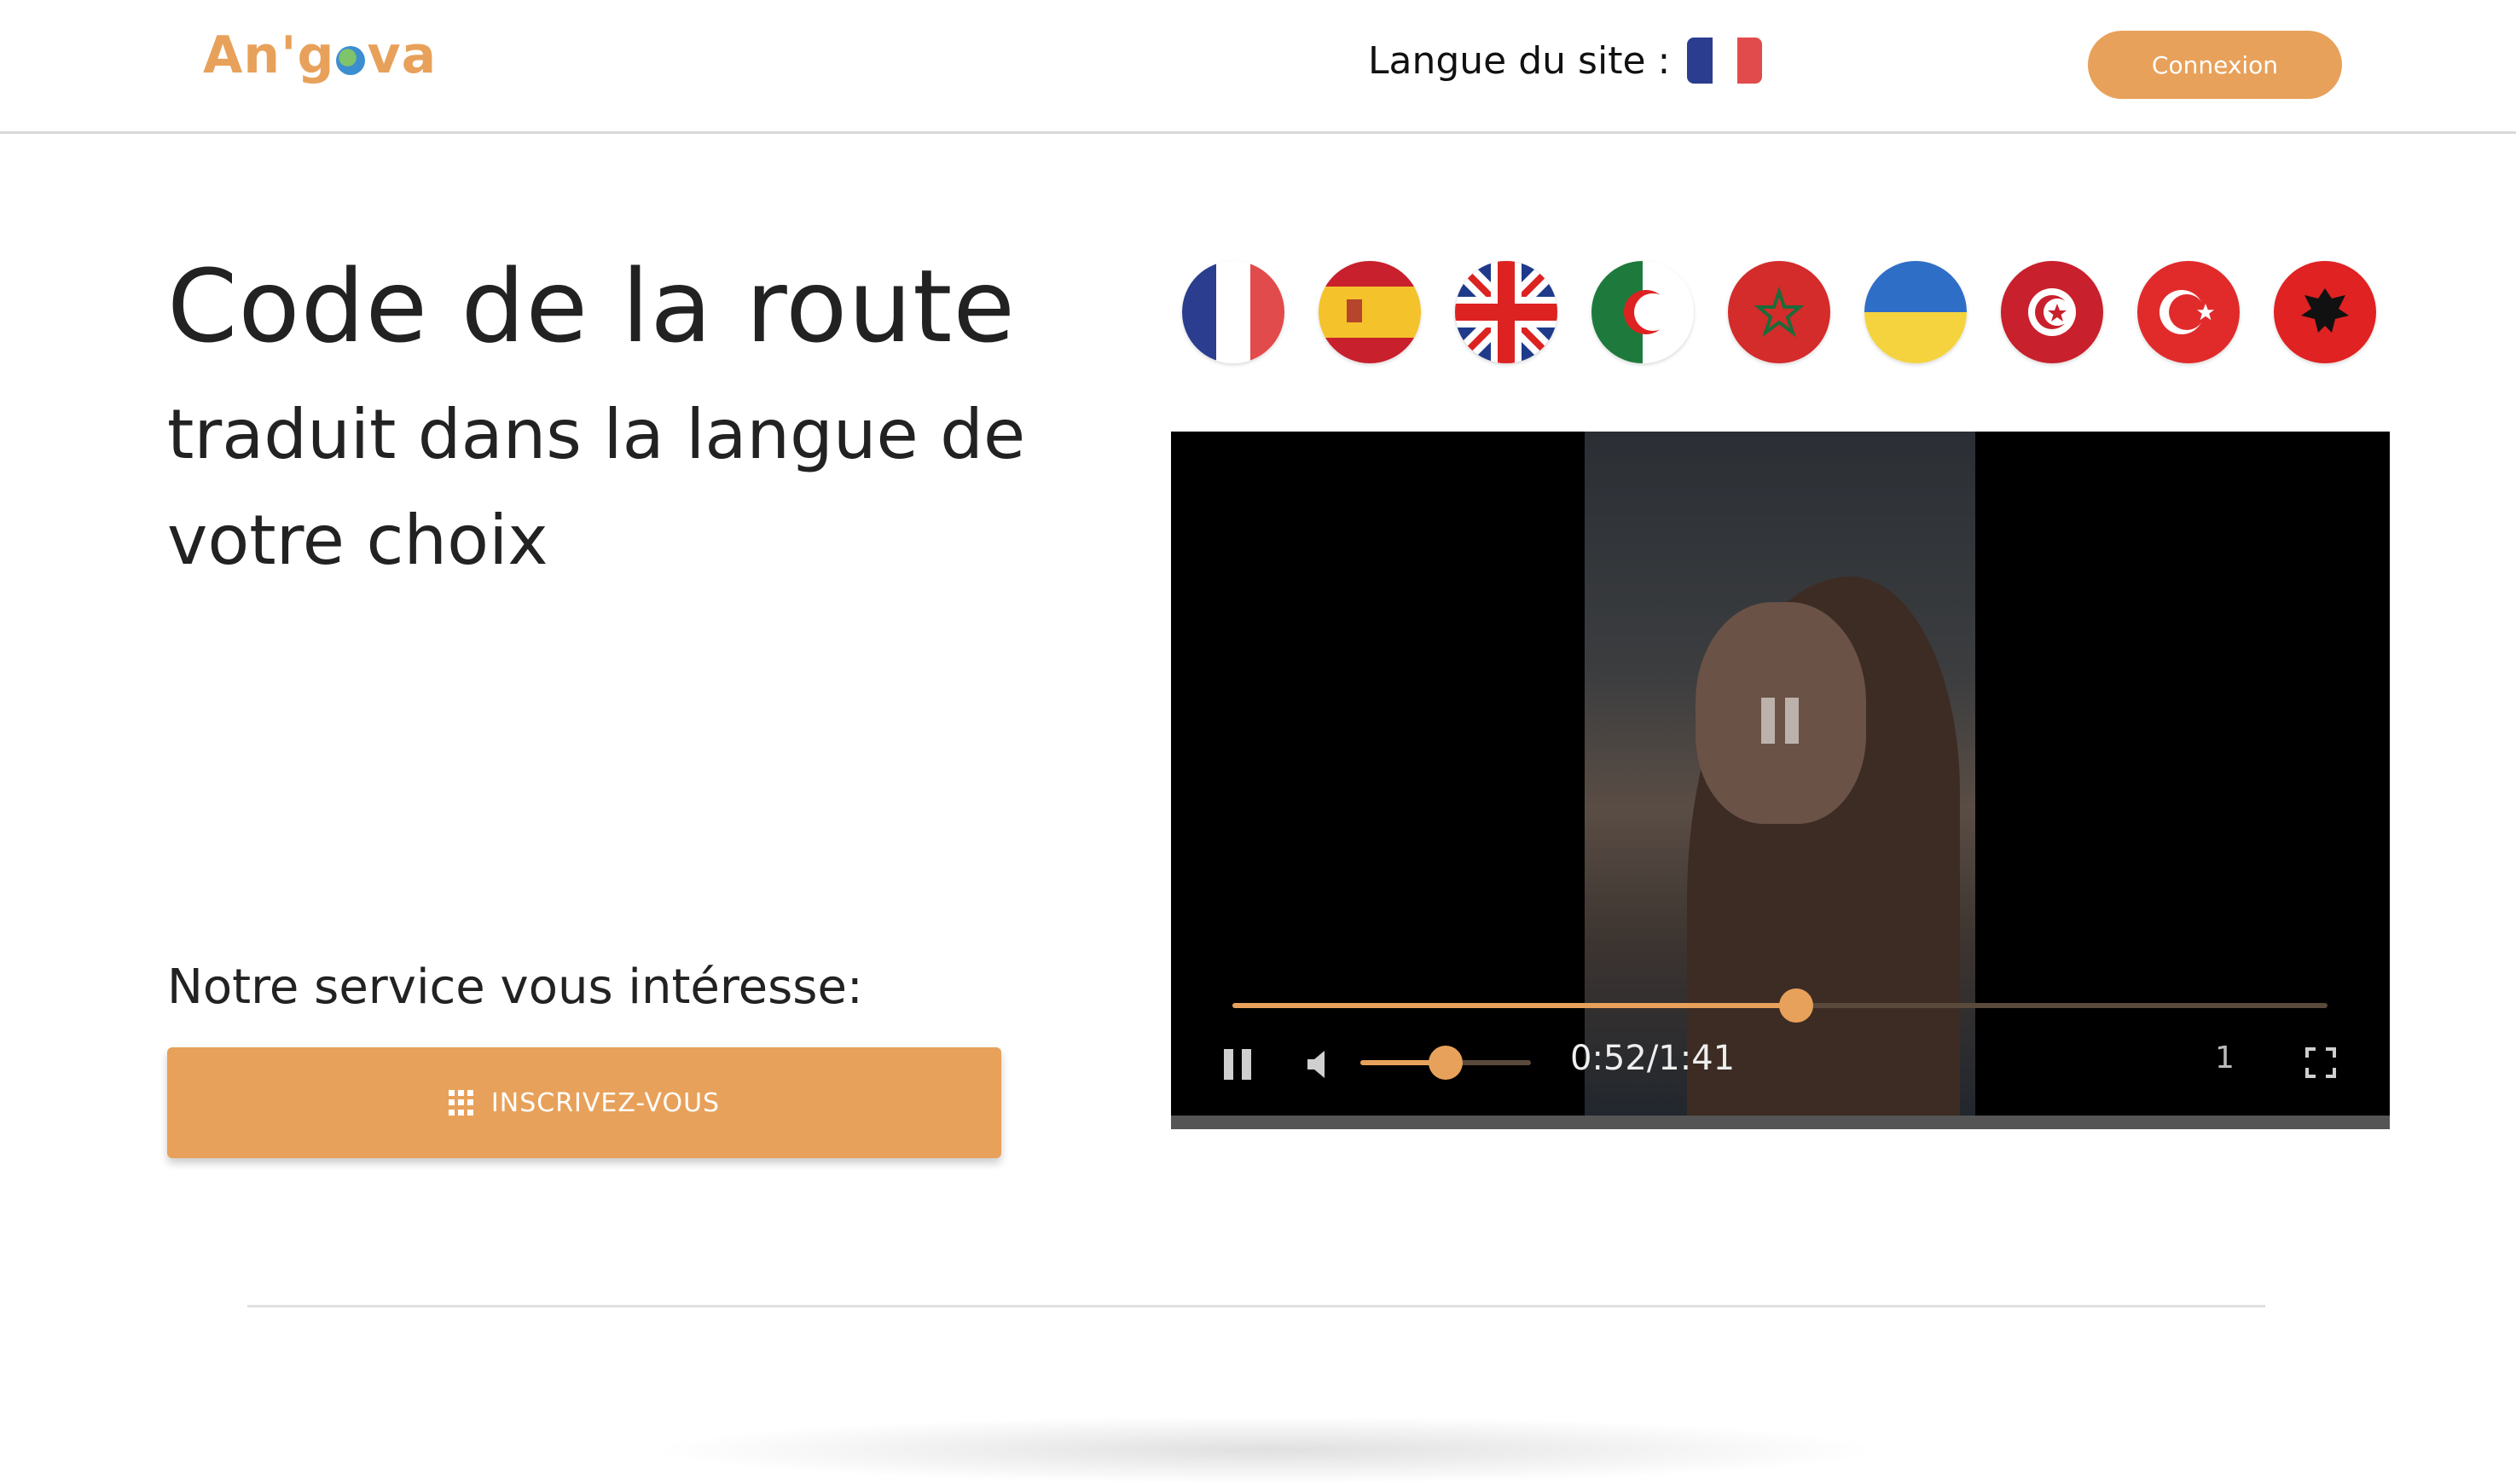 This screenshot has width=2516, height=1484. I want to click on globe-icon, so click(351, 60).